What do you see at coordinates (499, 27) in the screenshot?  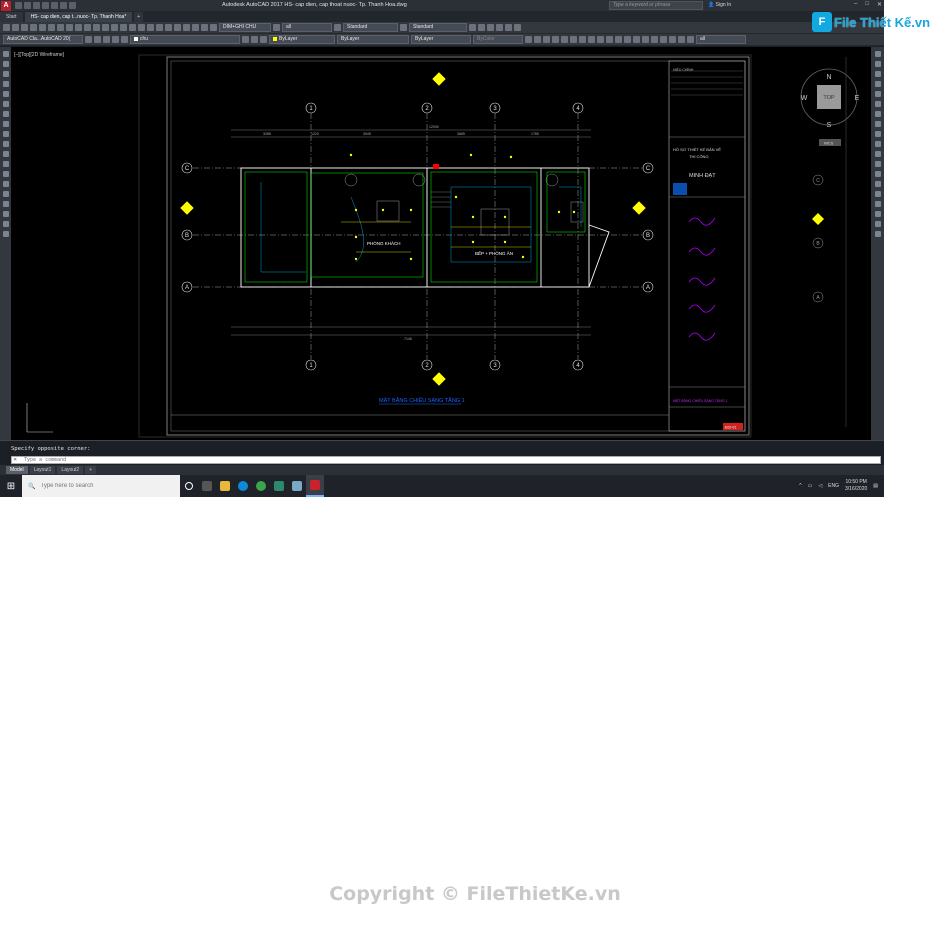 I see `leader-remove-icon` at bounding box center [499, 27].